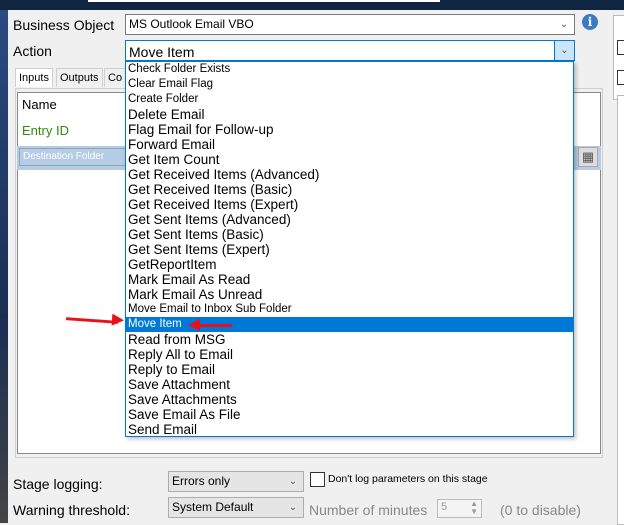 The height and width of the screenshot is (525, 624). I want to click on red-arrow-annotation, so click(215, 325).